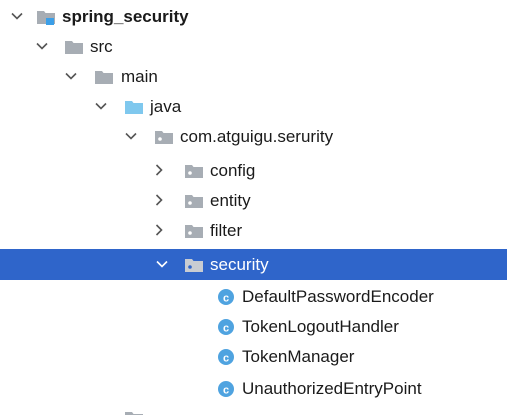  I want to click on tree-item-label: com.atguigu.serurity, so click(257, 136).